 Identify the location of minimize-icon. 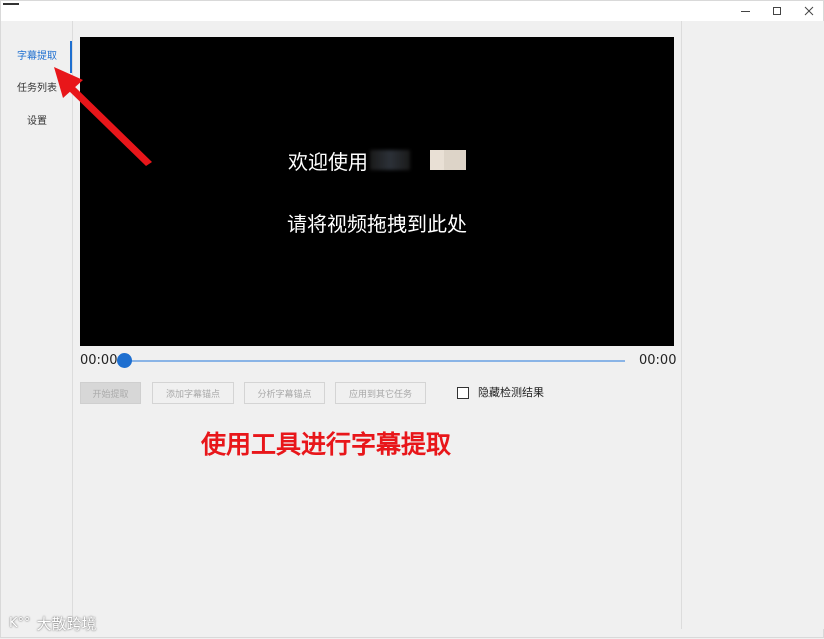
(745, 11).